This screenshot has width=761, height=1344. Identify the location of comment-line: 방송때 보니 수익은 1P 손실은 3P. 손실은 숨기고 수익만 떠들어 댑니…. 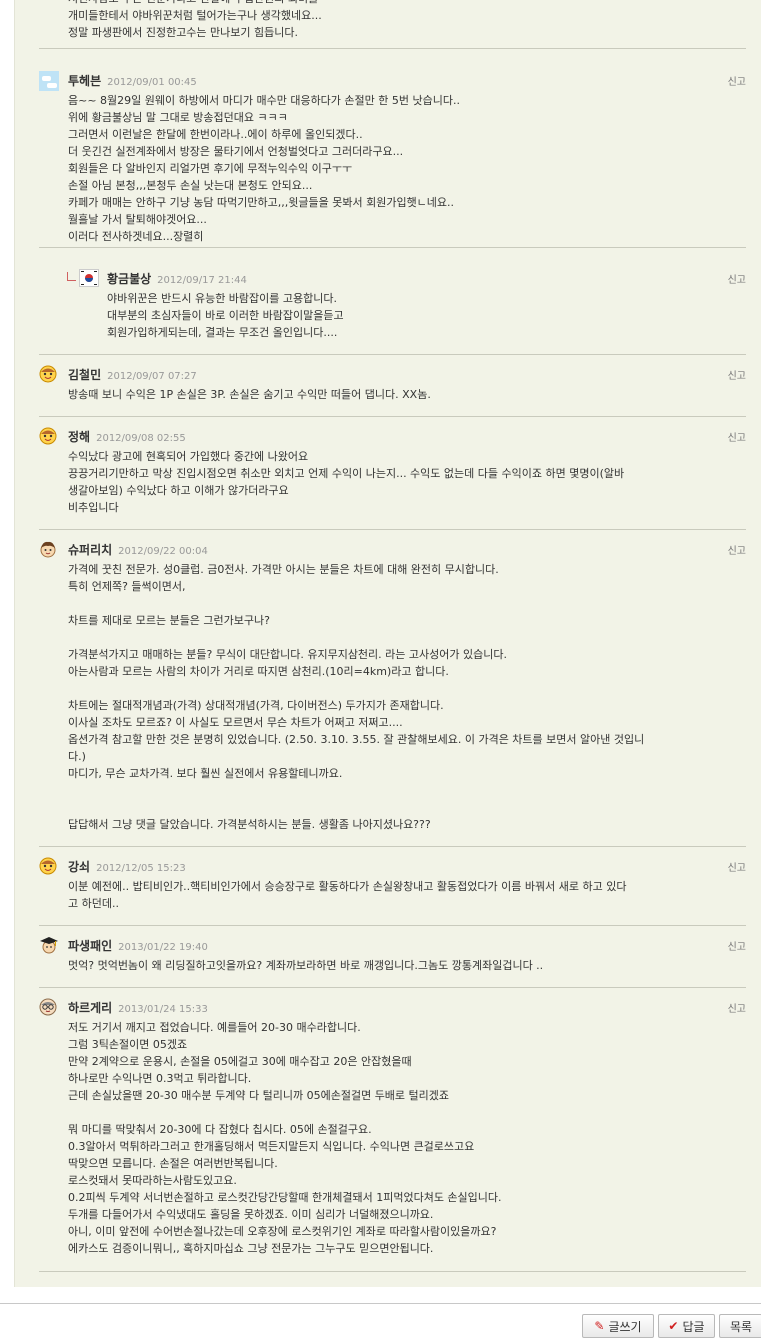
(249, 394).